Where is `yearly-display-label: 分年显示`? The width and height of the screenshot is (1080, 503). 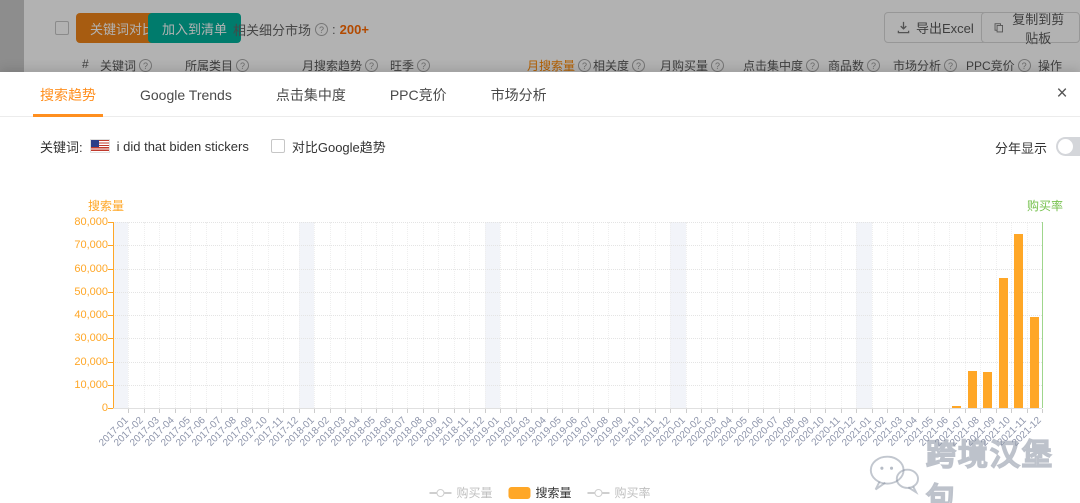 yearly-display-label: 分年显示 is located at coordinates (1021, 148).